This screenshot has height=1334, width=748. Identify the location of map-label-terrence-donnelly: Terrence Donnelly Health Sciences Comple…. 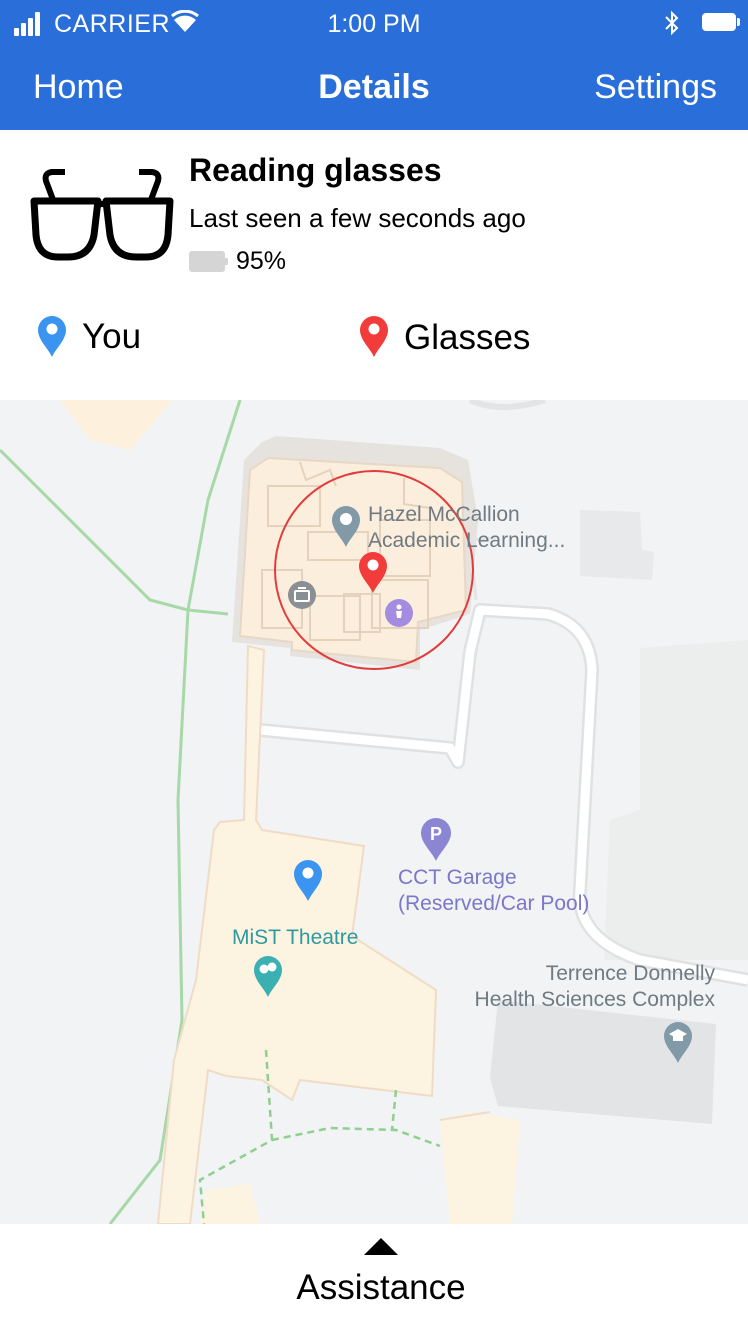
(583, 987).